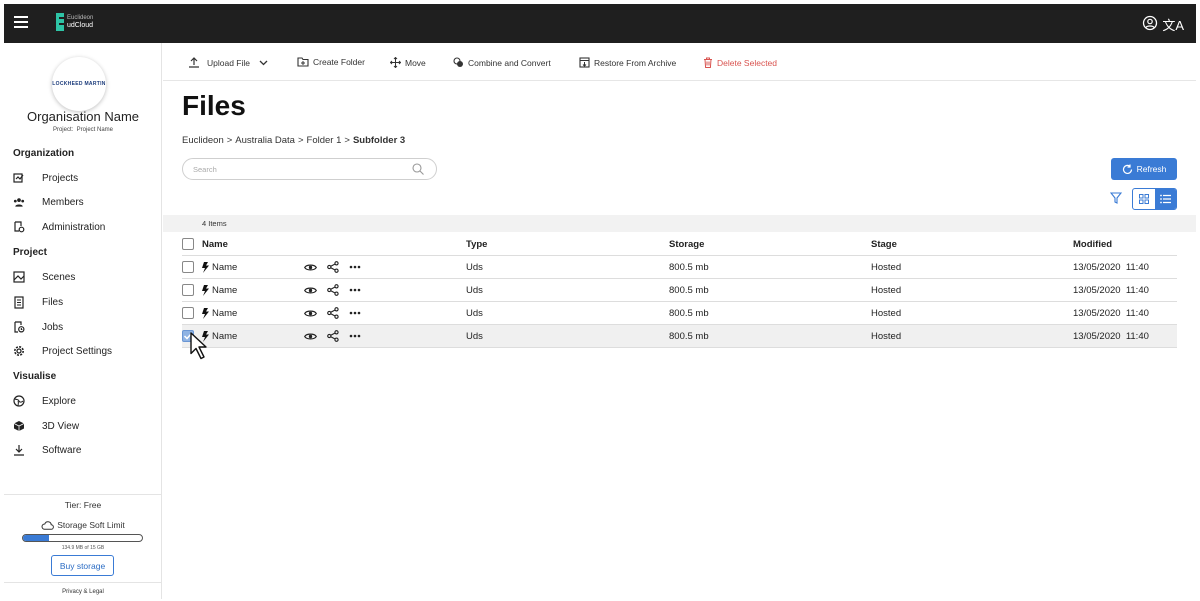  Describe the element at coordinates (19, 426) in the screenshot. I see `cube-icon` at that location.